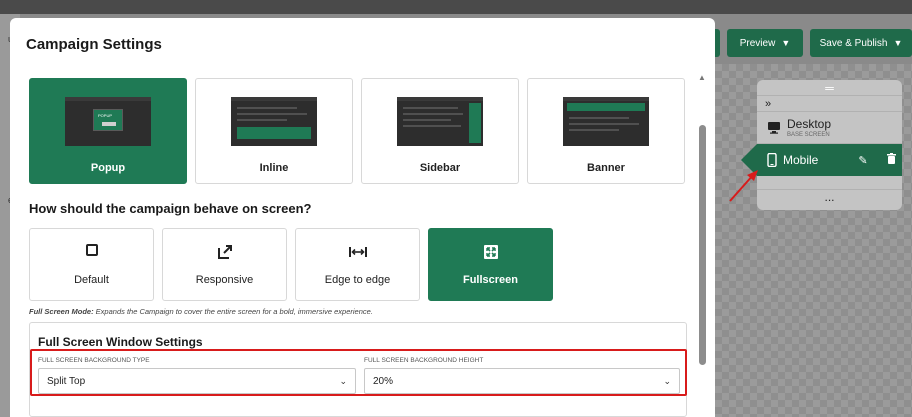 The image size is (912, 417). Describe the element at coordinates (120, 342) in the screenshot. I see `fullscreen-settings-title: Full Screen Window Settings` at that location.